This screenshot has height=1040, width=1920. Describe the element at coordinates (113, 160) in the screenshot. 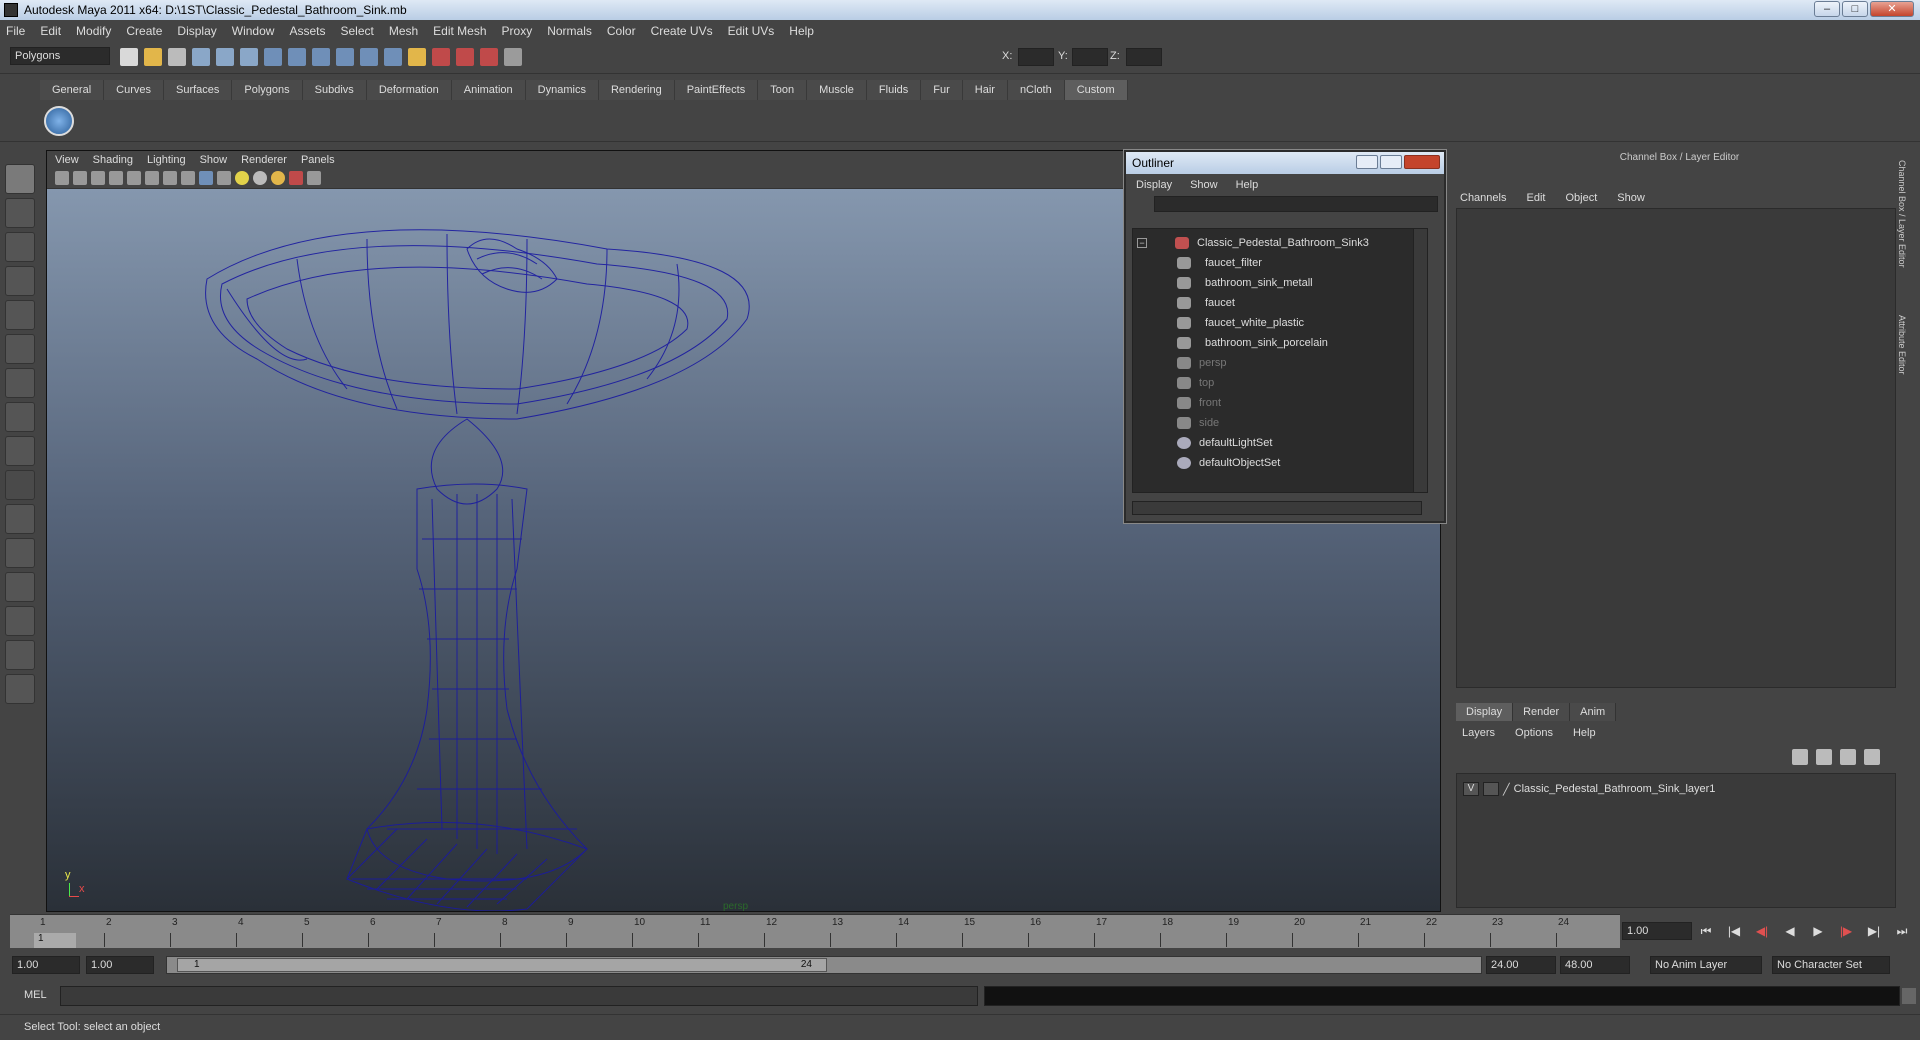

I see `viewport-menu-shading: Shading` at that location.